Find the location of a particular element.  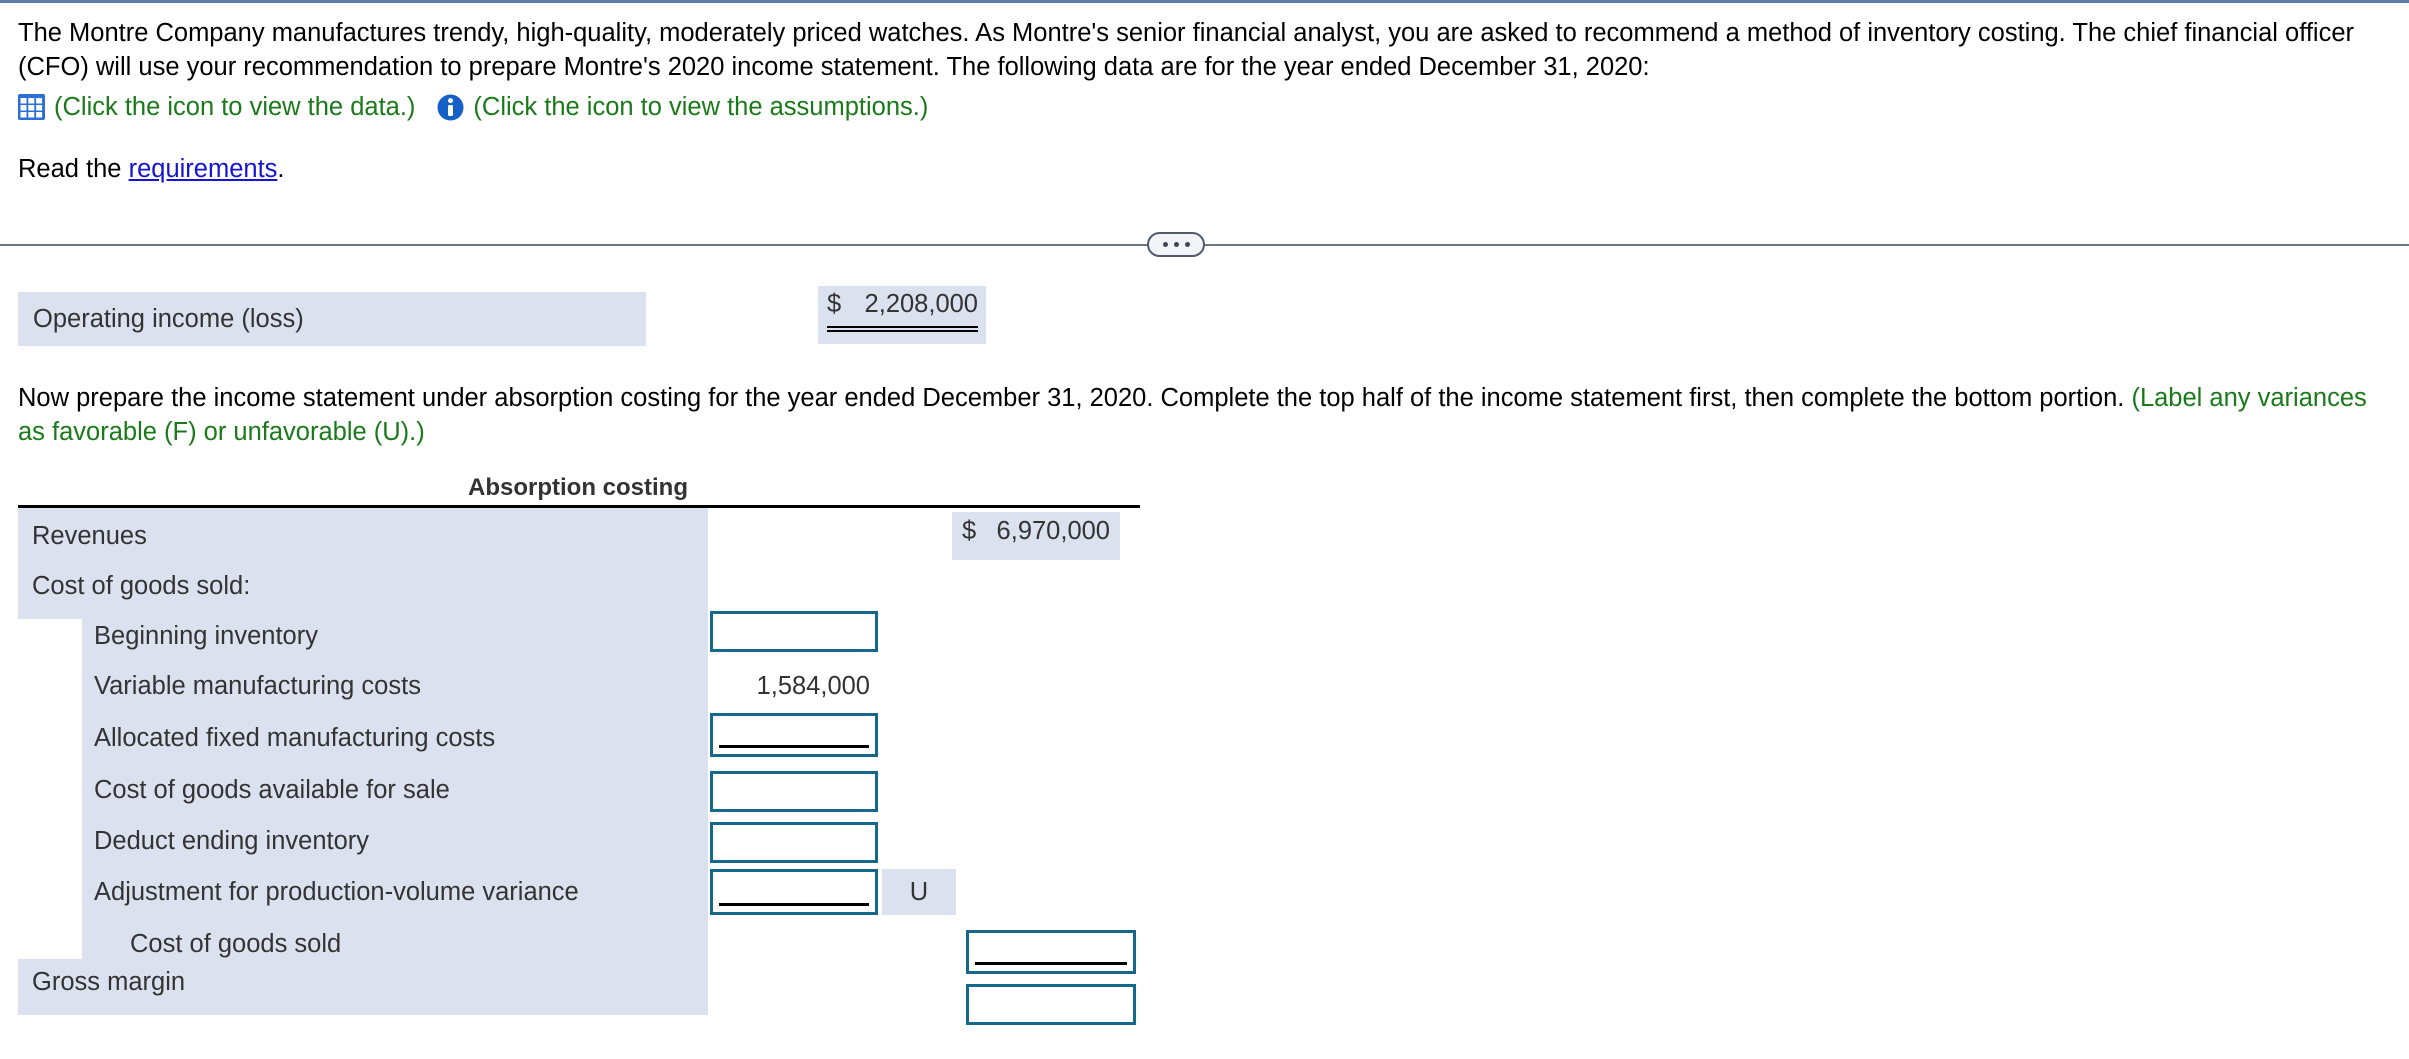

input-allocated-fixed-mfg-costs is located at coordinates (794, 735).